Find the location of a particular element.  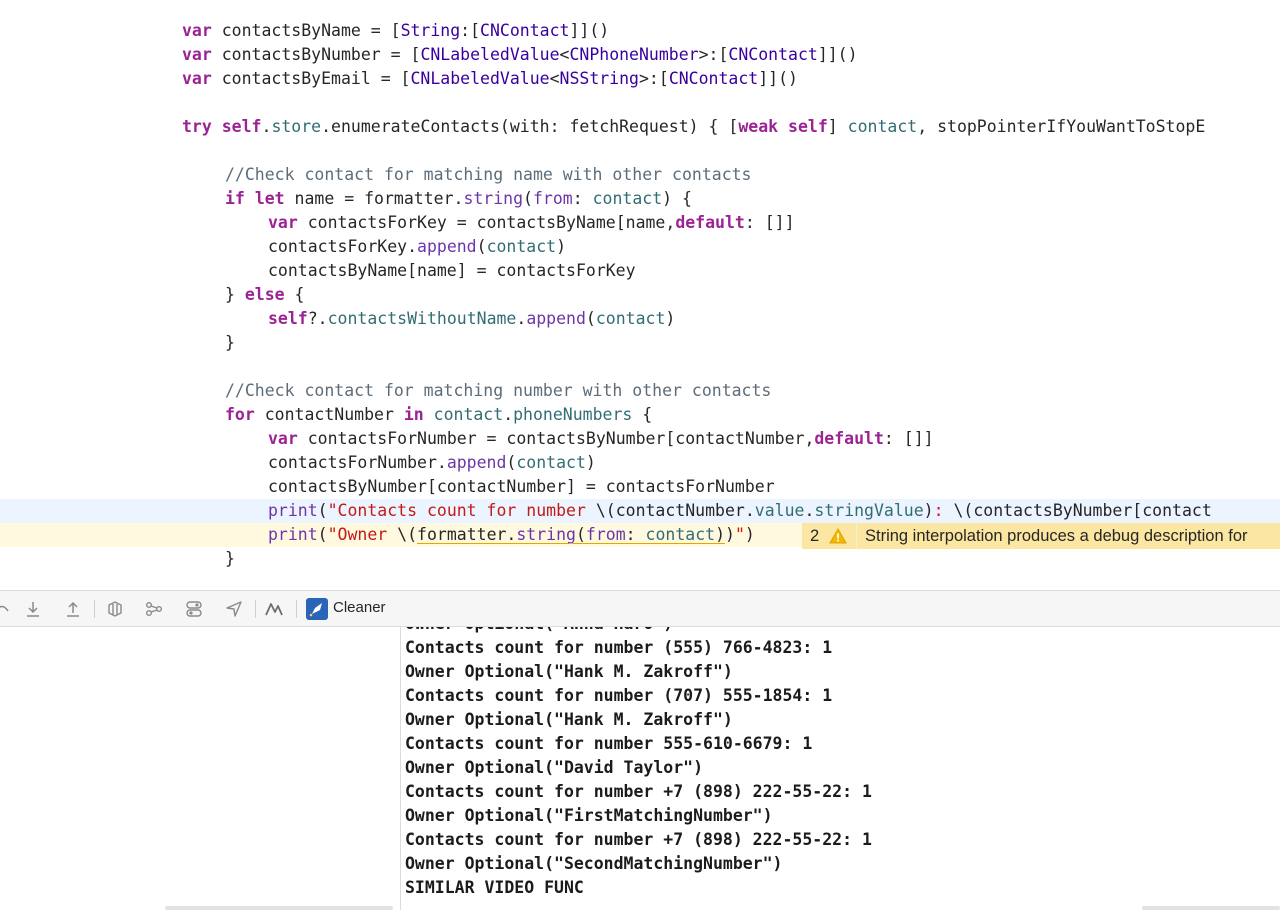

code-token: name = formatter. is located at coordinates (374, 198).